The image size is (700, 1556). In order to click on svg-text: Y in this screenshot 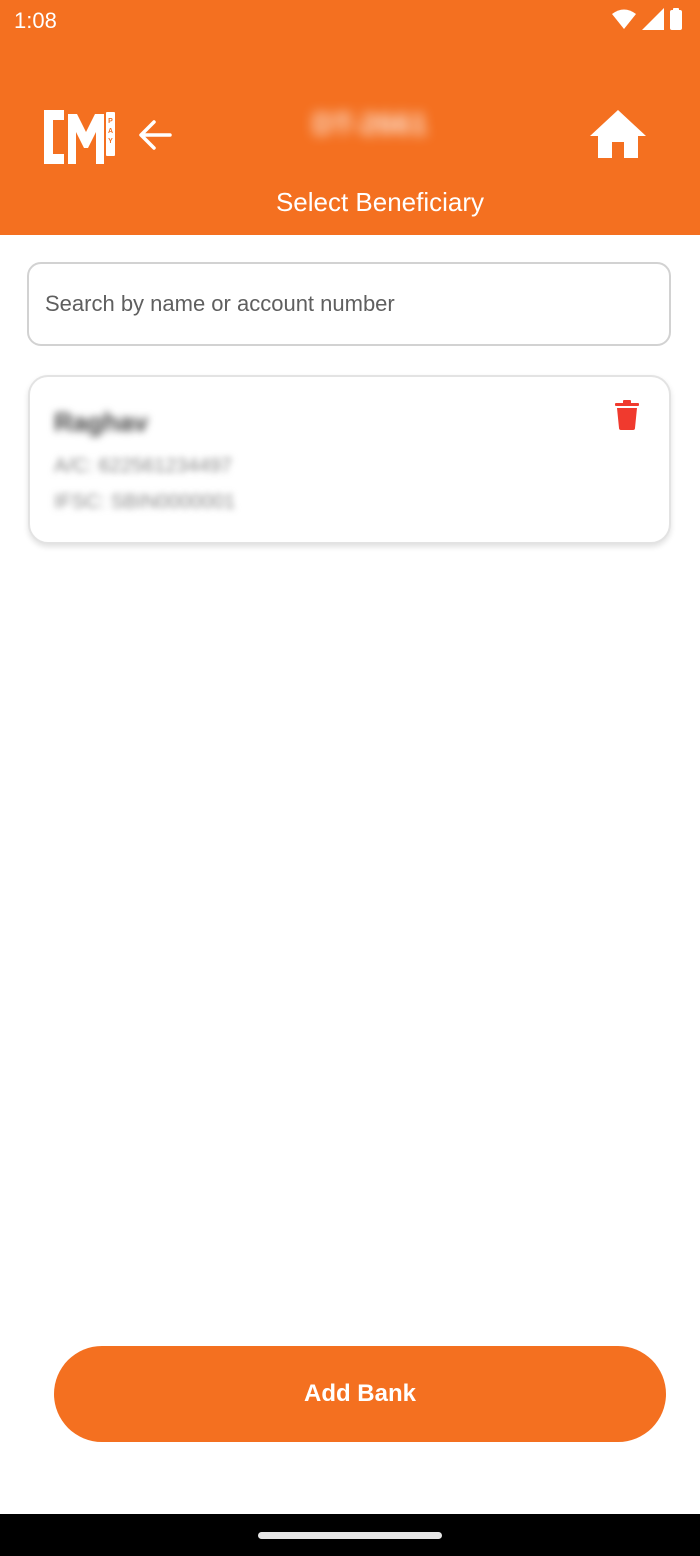, I will do `click(110, 141)`.